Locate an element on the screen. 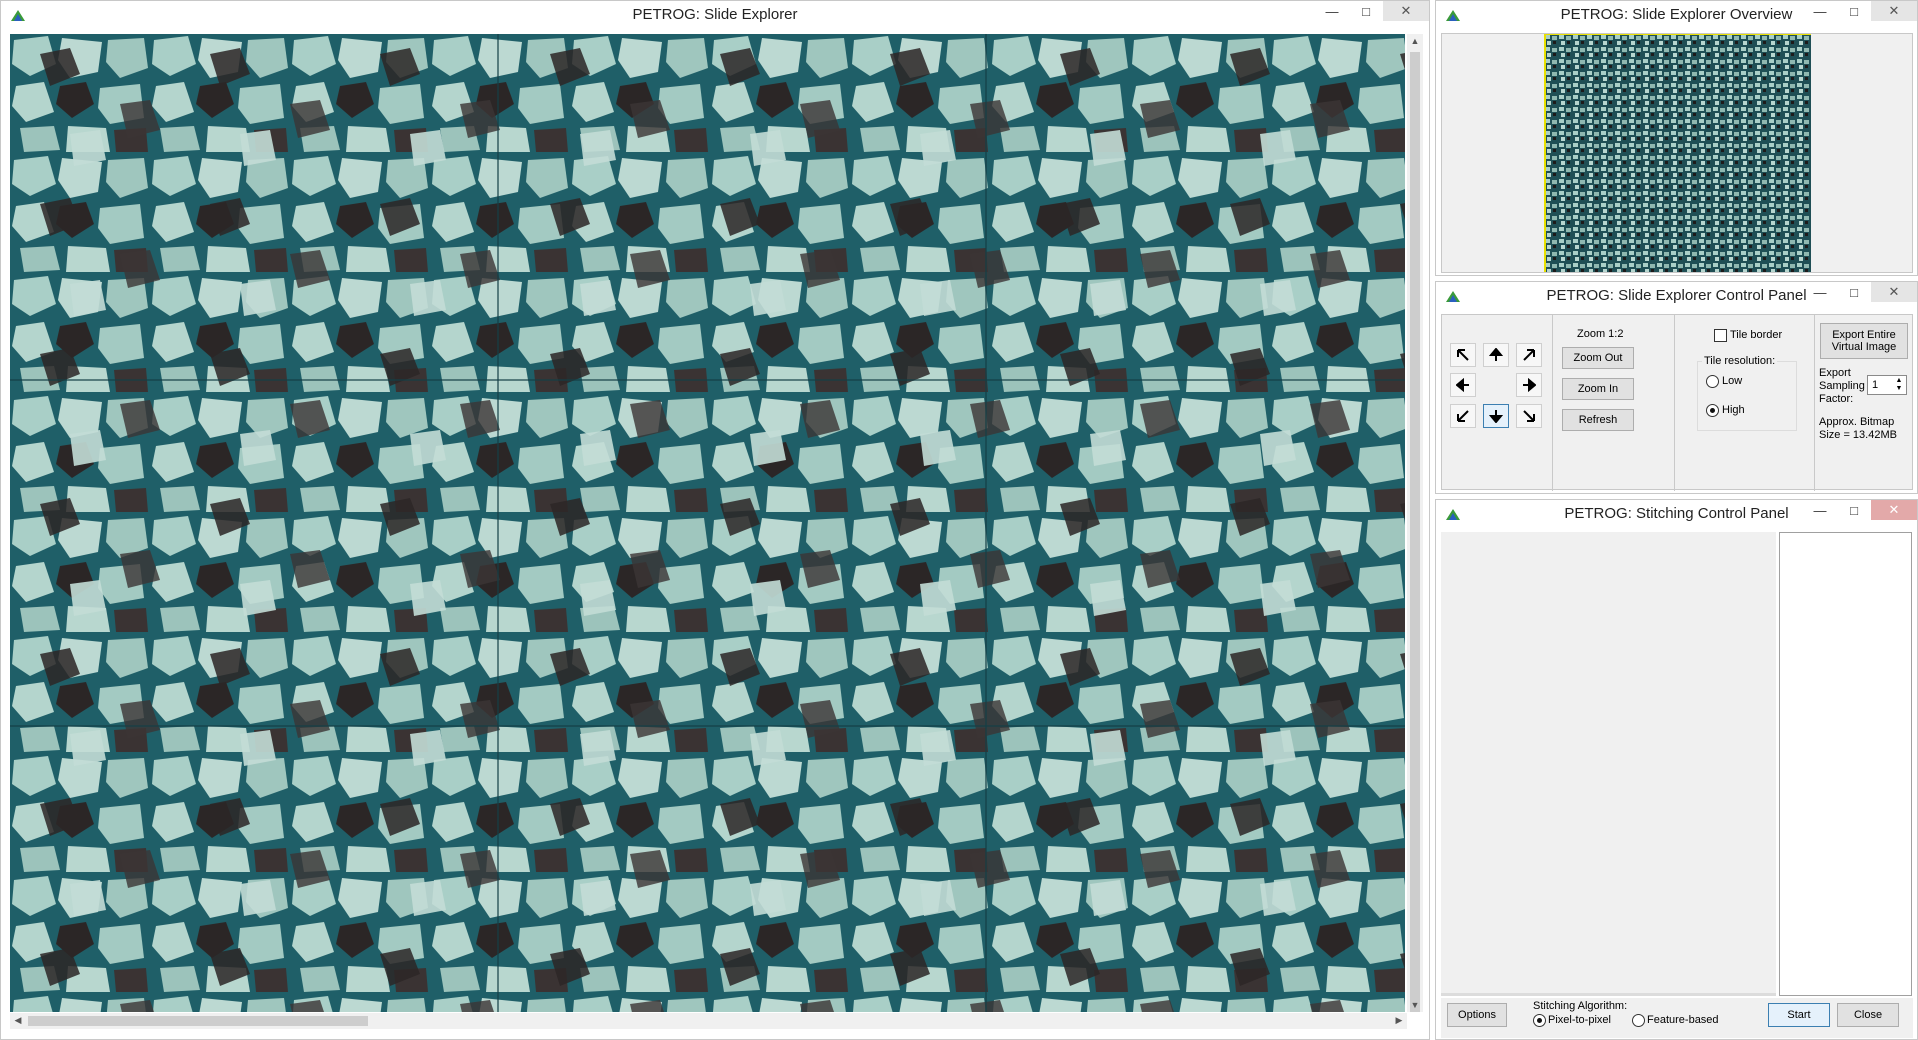  zoom-in-button: Zoom In is located at coordinates (1598, 389).